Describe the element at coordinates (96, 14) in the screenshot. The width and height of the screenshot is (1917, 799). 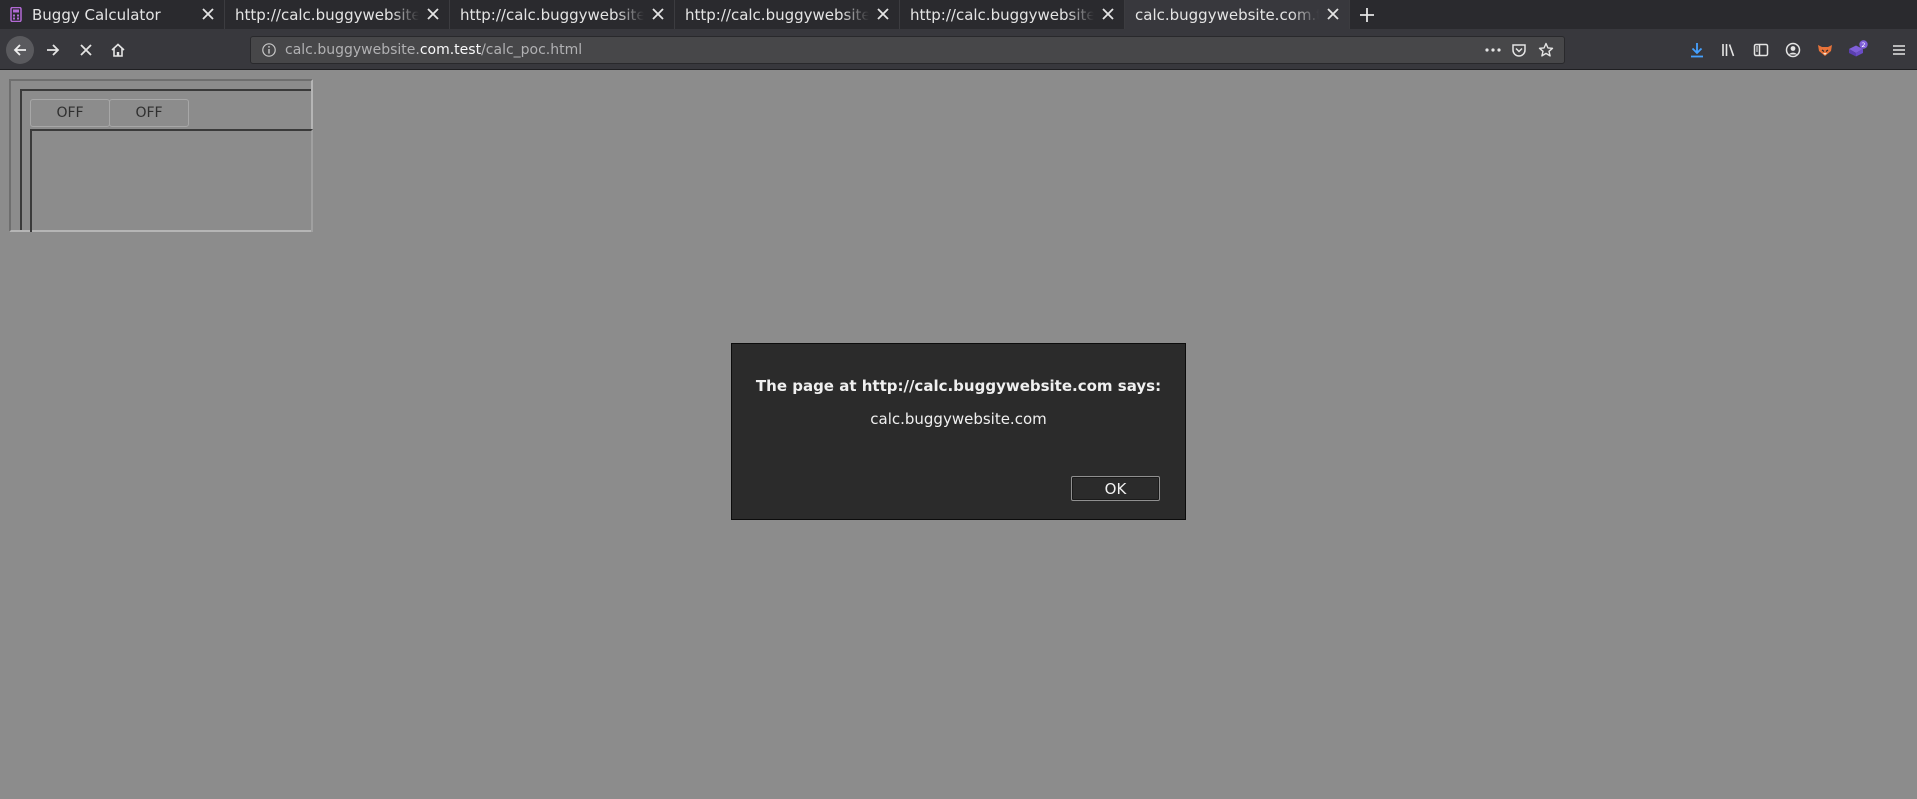
I see `tab-title: Buggy Calculator` at that location.